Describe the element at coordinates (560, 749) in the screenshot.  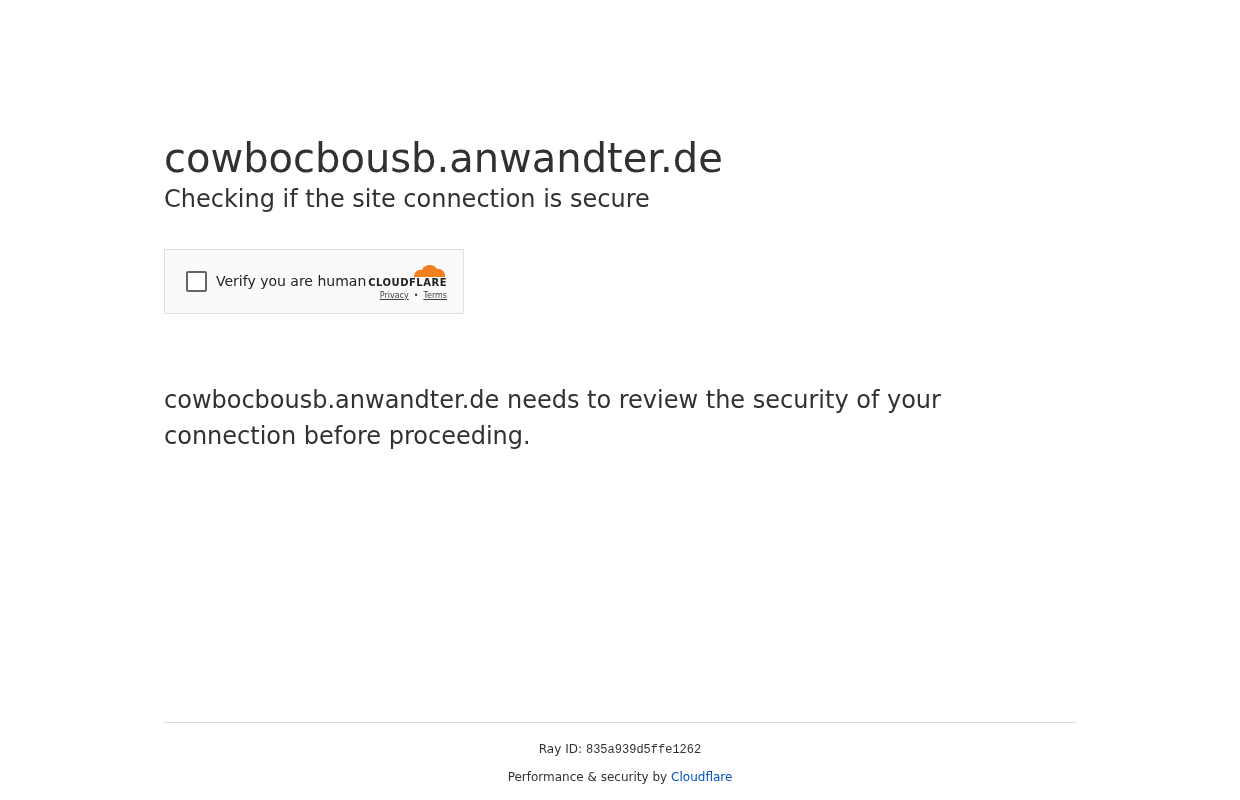
I see `ray-id-label: Ray ID:` at that location.